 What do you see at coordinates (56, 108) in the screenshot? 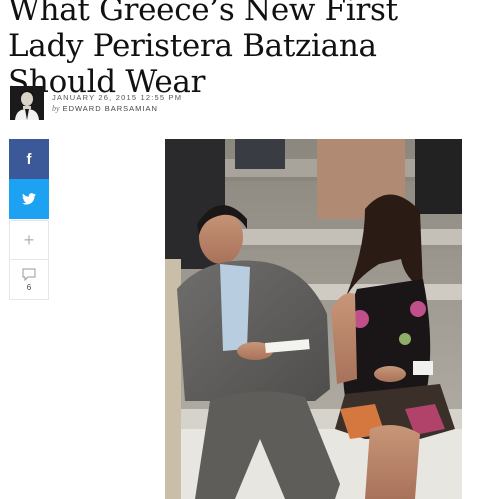
I see `byline-prefix: by` at bounding box center [56, 108].